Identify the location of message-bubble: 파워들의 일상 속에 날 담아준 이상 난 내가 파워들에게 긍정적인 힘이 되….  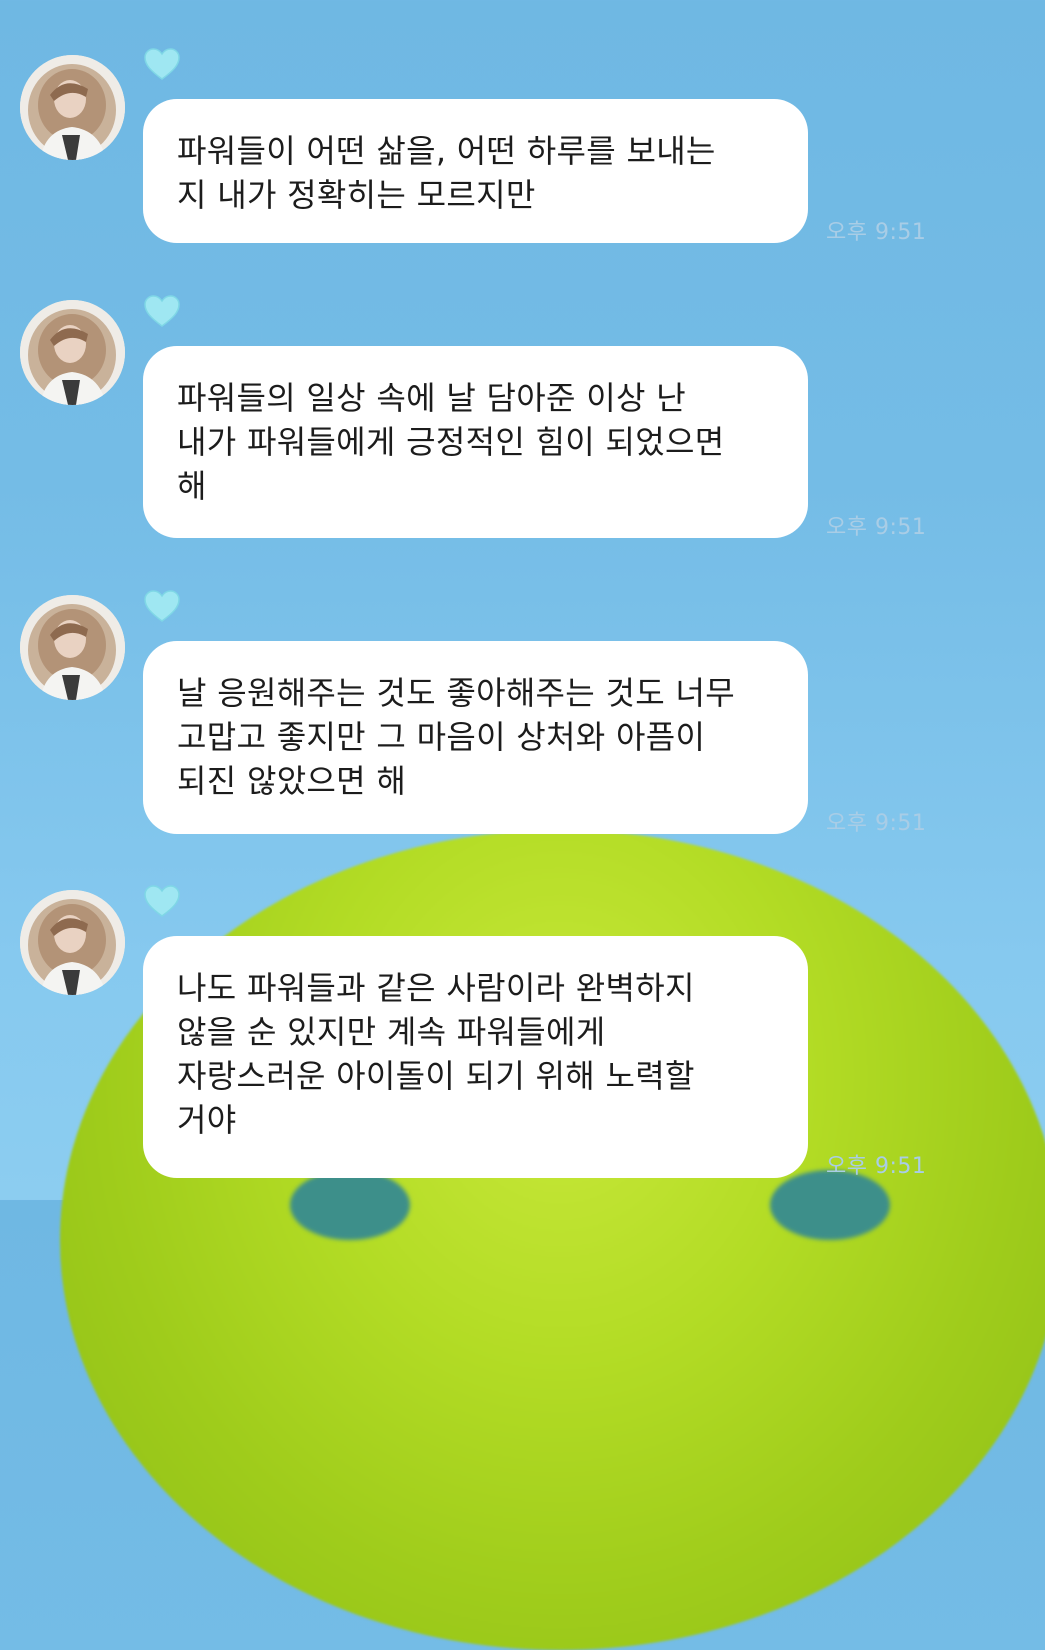
(475, 442).